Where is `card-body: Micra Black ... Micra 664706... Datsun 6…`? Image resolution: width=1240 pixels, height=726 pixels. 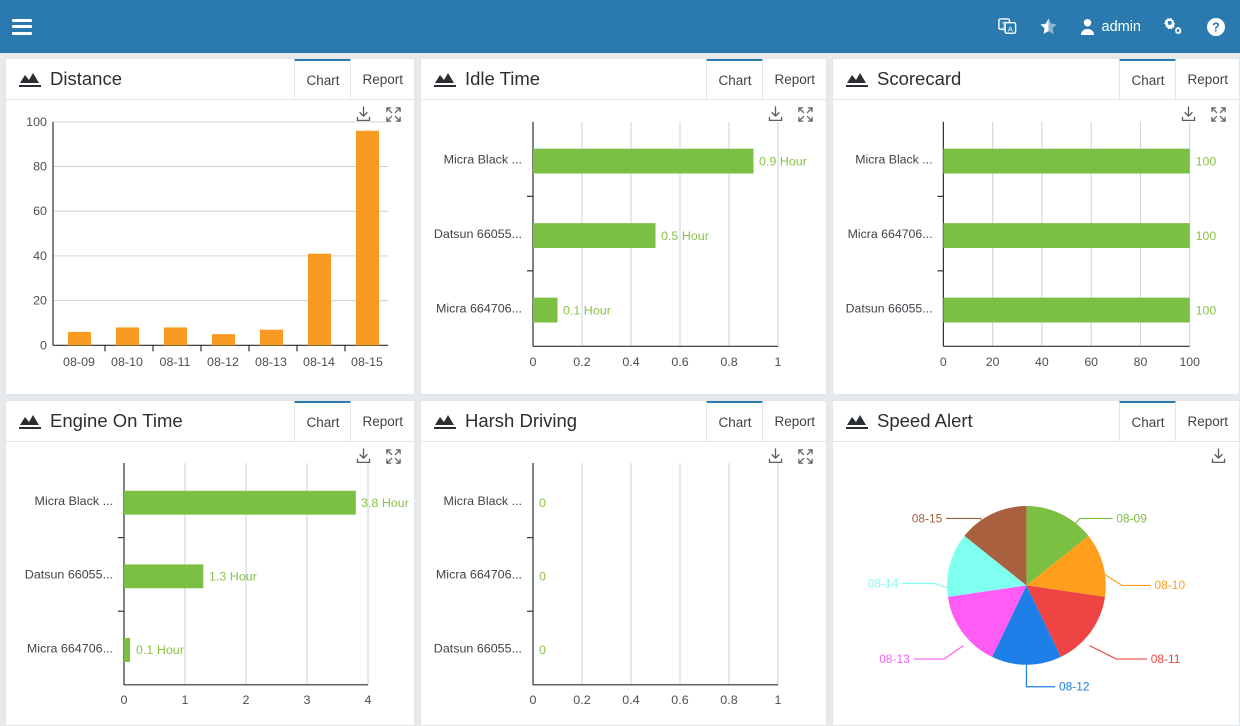 card-body: Micra Black ... Micra 664706... Datsun 6… is located at coordinates (623, 583).